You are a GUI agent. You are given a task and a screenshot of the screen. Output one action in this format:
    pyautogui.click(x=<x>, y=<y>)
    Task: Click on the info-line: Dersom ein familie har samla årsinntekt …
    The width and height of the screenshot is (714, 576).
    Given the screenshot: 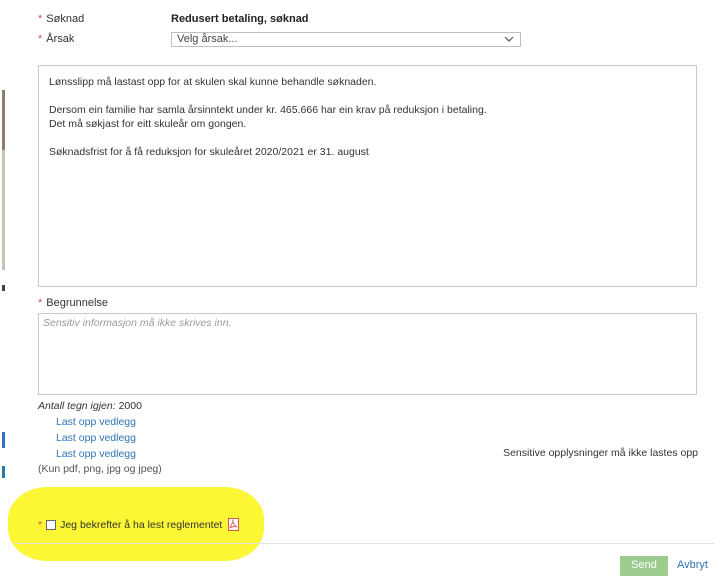 What is the action you would take?
    pyautogui.click(x=268, y=110)
    